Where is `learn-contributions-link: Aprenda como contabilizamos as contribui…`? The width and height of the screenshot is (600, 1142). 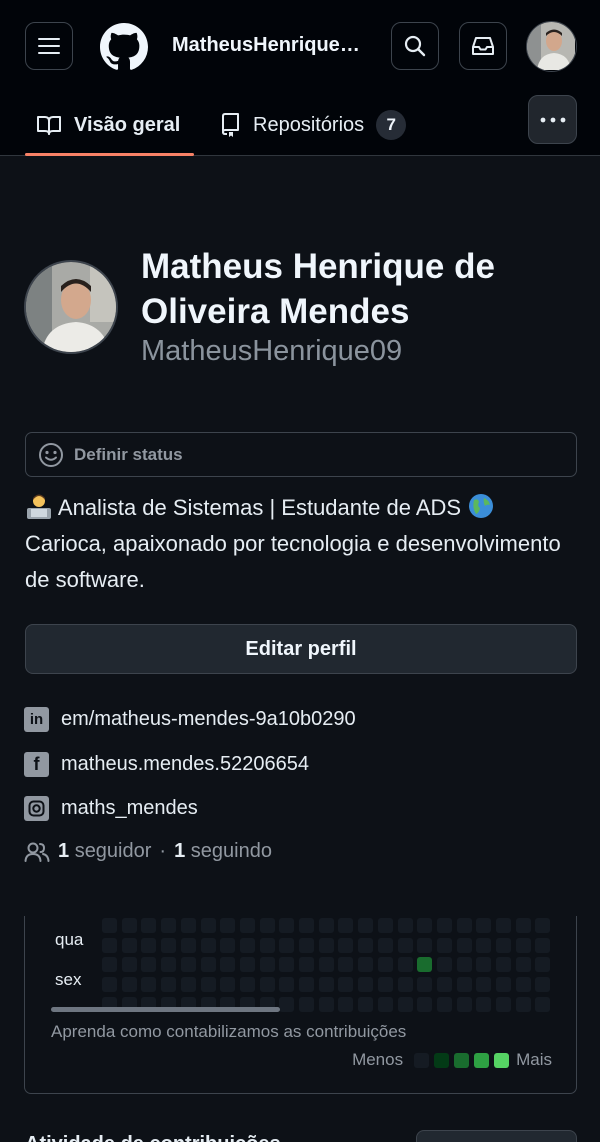
learn-contributions-link: Aprenda como contabilizamos as contribui… is located at coordinates (228, 1032).